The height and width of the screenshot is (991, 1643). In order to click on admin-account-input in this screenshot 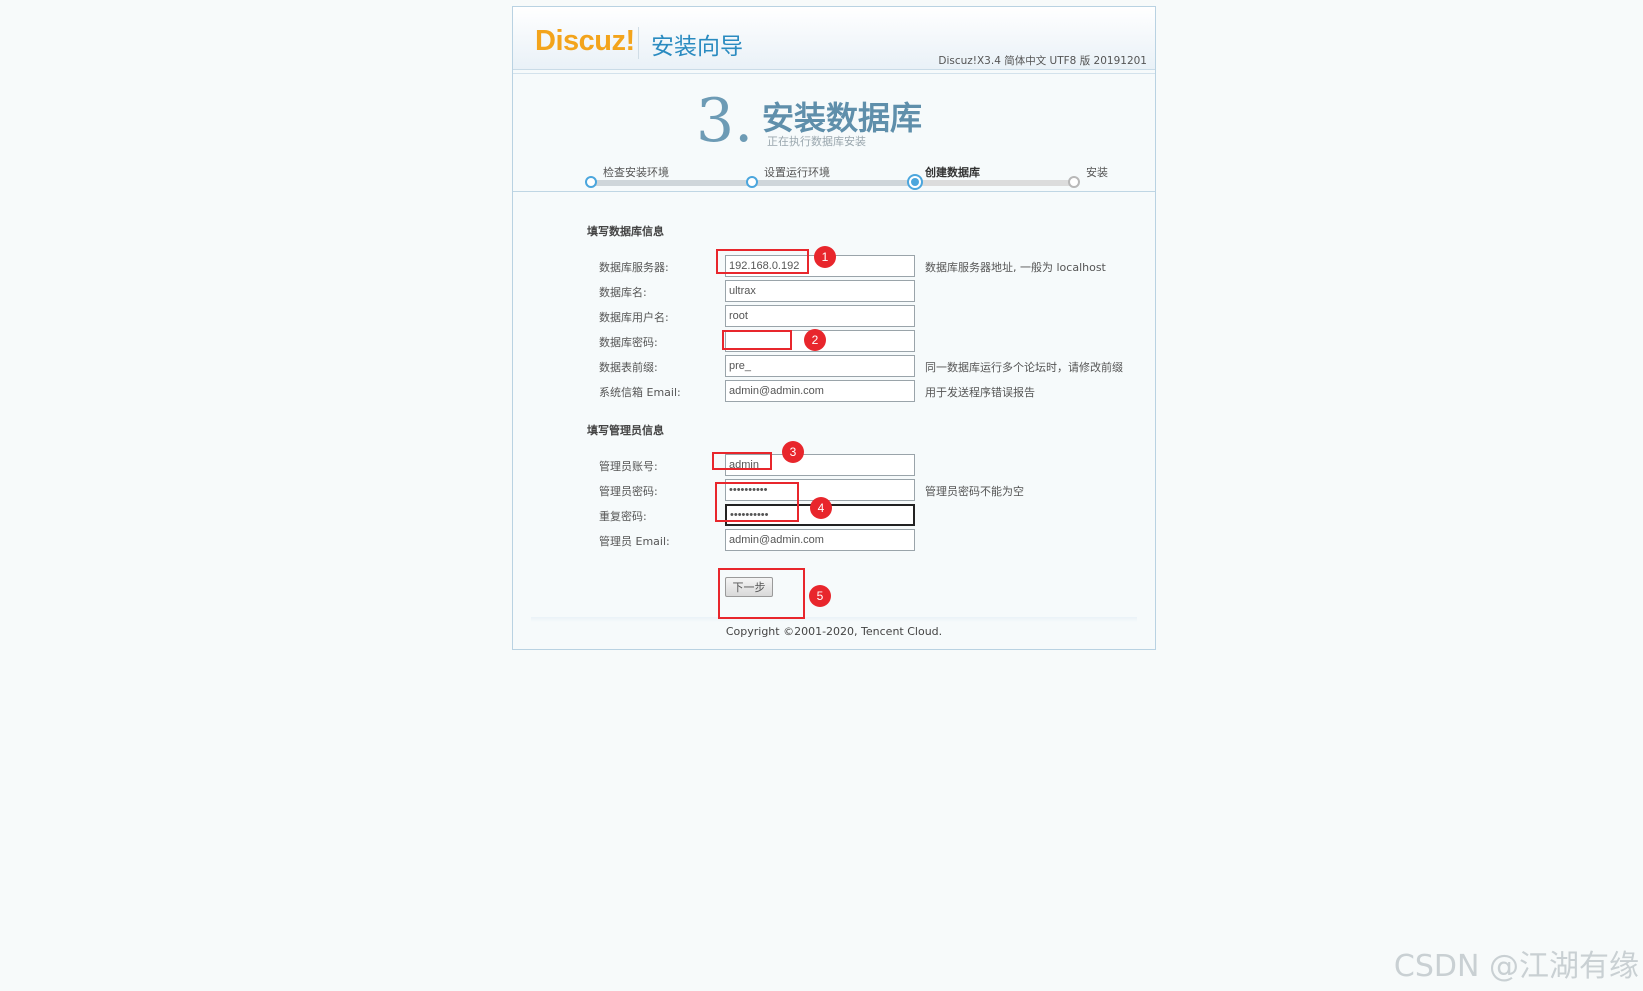, I will do `click(820, 465)`.